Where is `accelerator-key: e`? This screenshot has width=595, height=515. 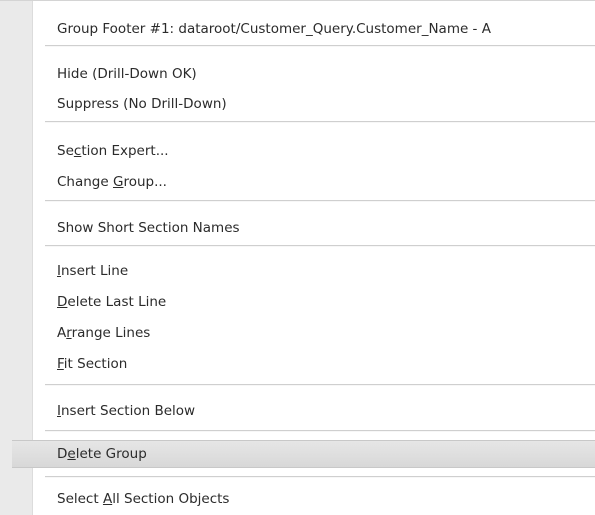
accelerator-key: e is located at coordinates (71, 454).